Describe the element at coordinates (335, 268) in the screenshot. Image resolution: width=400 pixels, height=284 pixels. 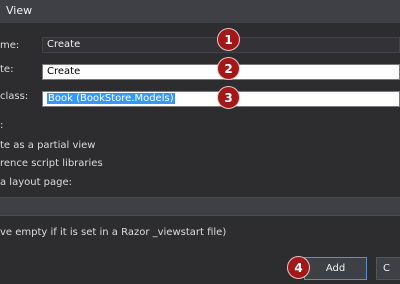
I see `add-button: Add` at that location.